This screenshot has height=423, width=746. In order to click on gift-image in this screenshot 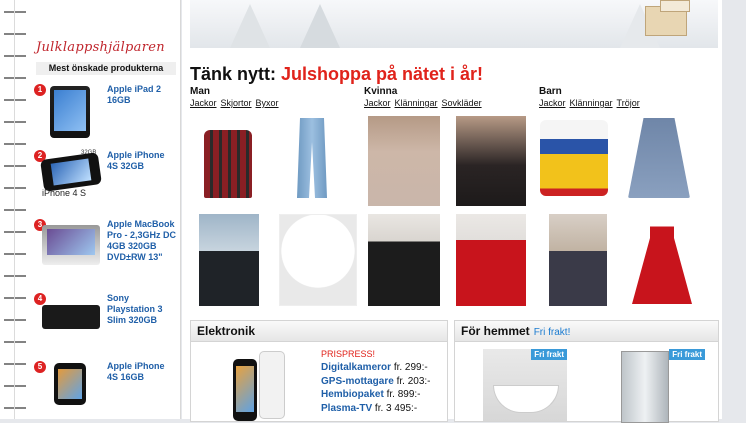, I will do `click(675, 6)`.